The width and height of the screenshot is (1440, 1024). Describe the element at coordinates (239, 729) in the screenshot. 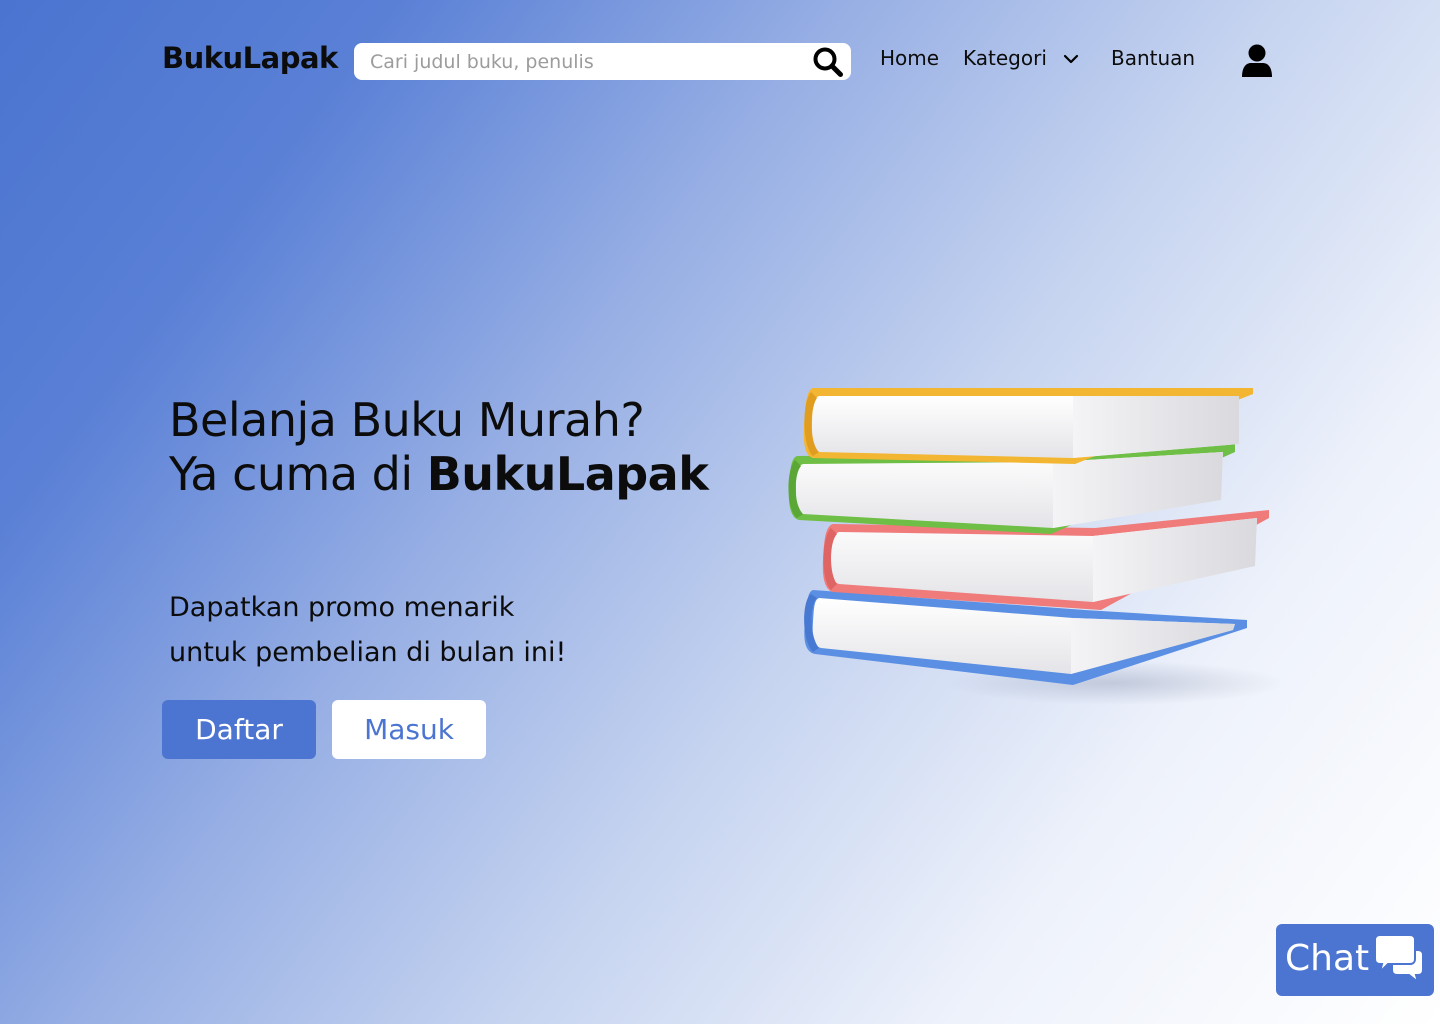

I see `register-button: Daftar` at that location.